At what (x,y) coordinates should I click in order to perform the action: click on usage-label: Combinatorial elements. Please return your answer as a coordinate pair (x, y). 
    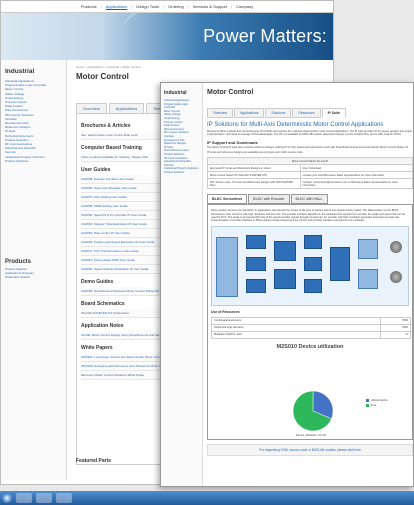
    Looking at the image, I should click on (296, 320).